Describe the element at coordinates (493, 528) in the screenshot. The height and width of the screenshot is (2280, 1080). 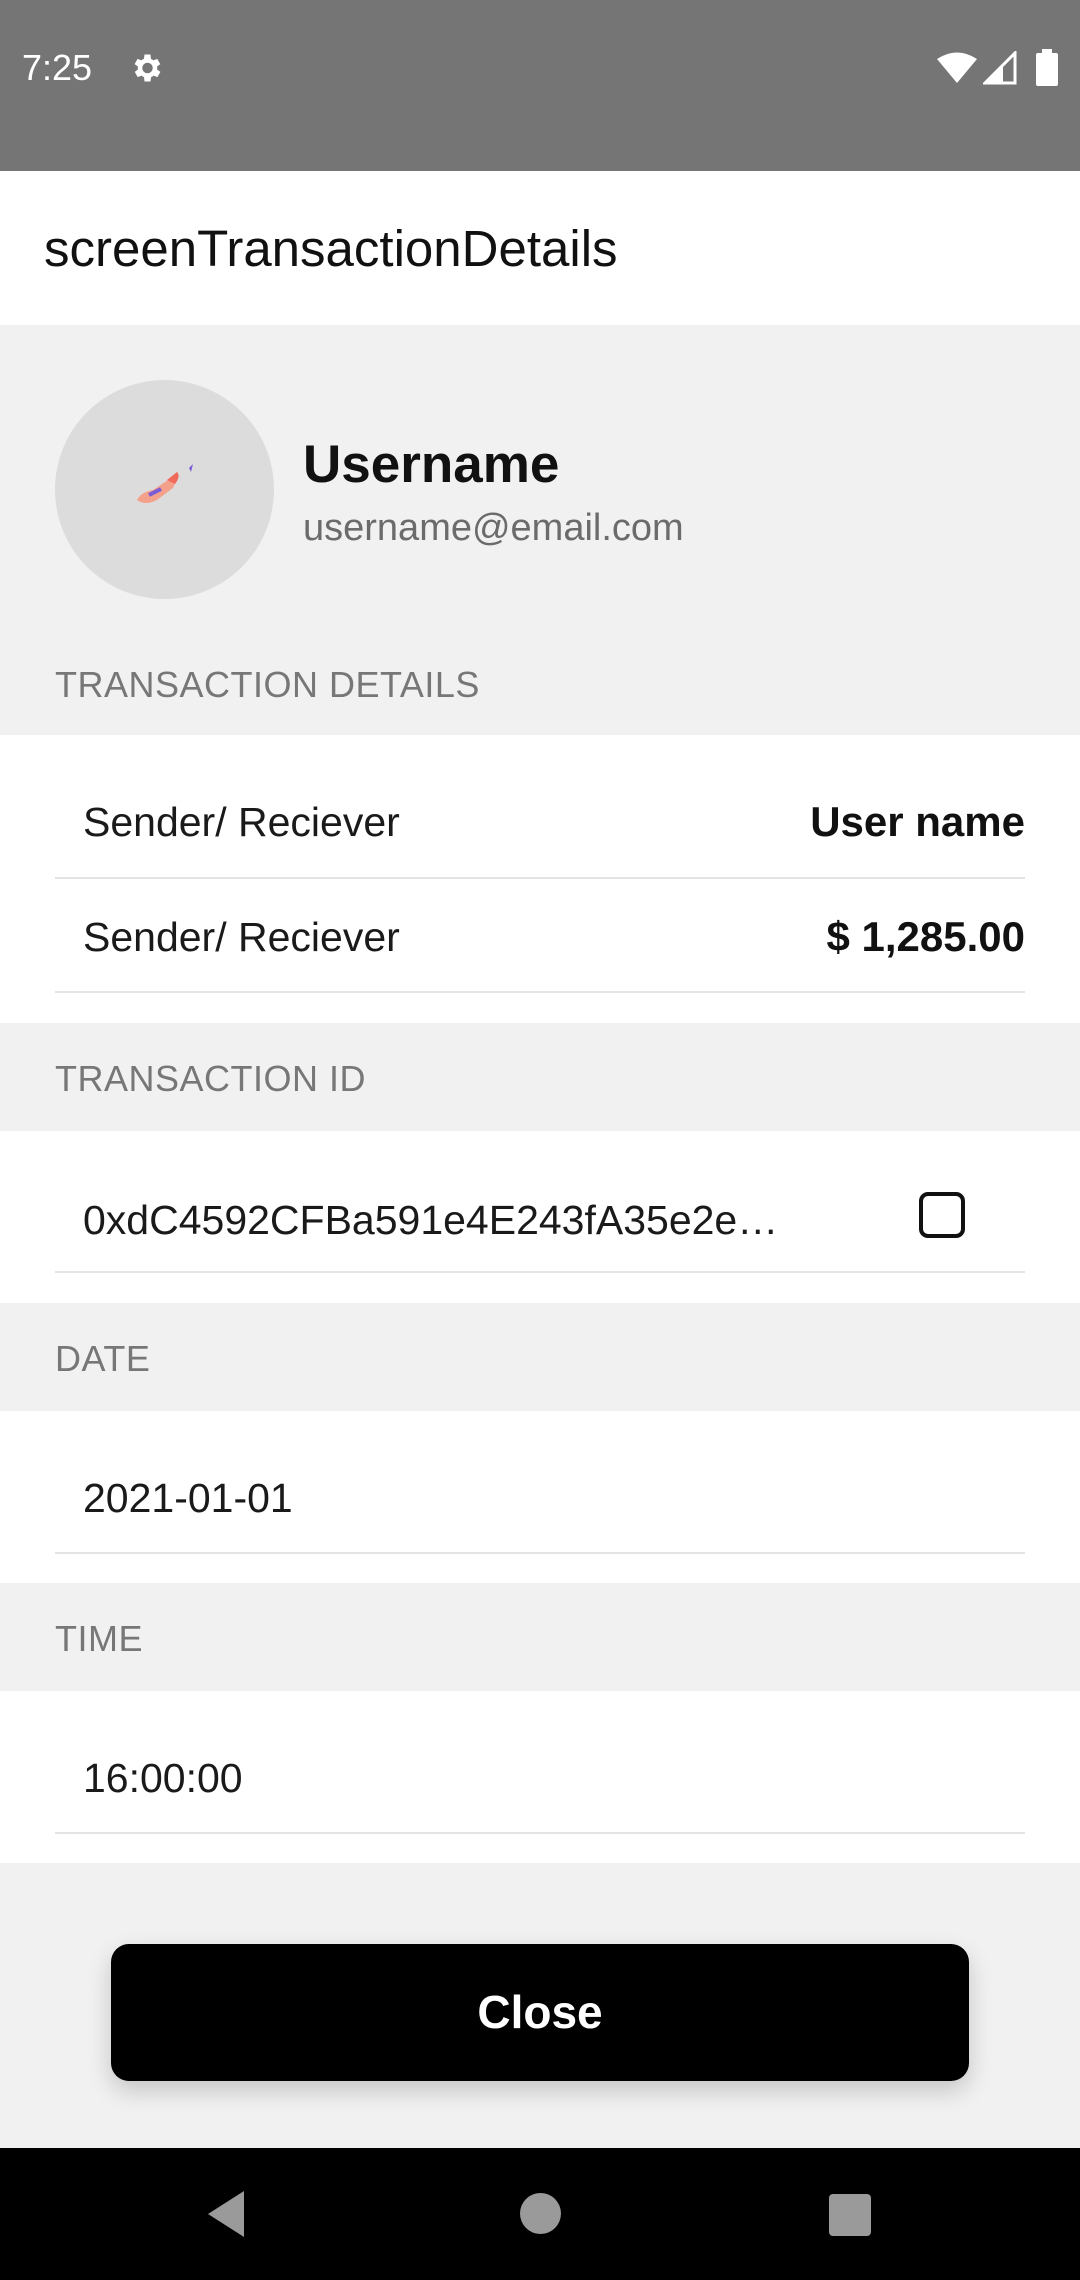
I see `profile-email: username@email.com` at that location.